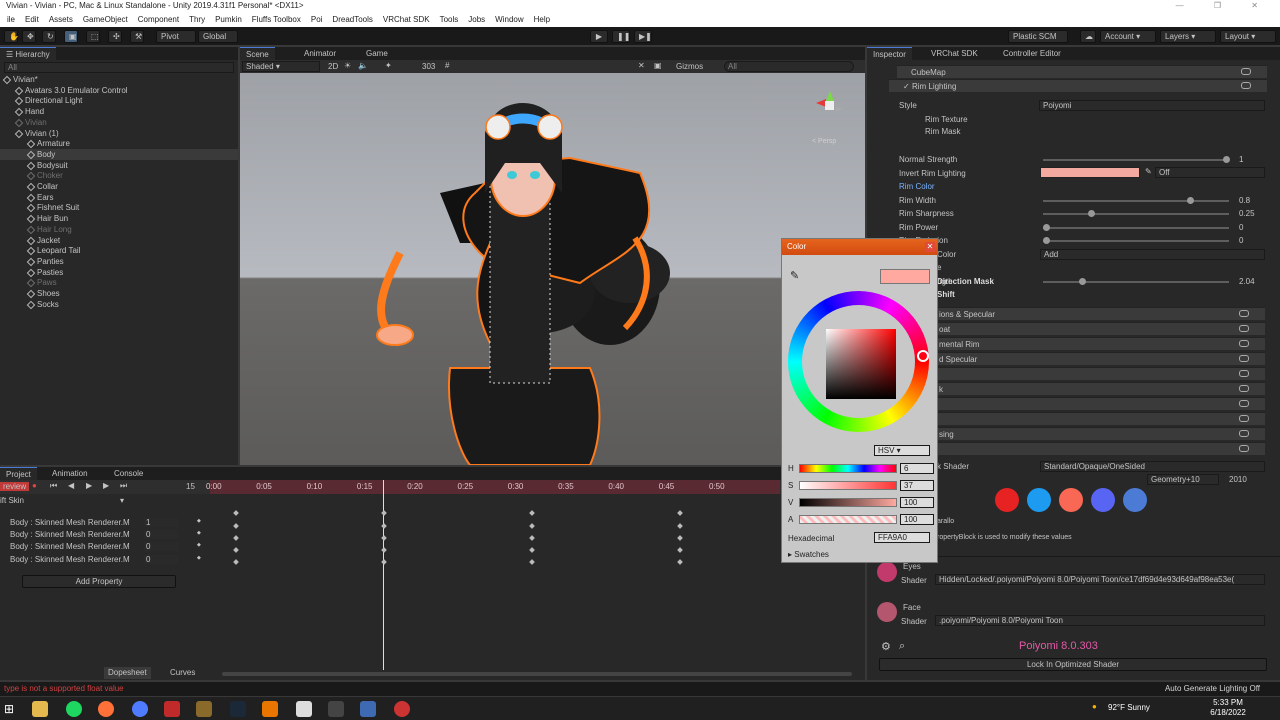  Describe the element at coordinates (40, 709) in the screenshot. I see `file-explorer-icon` at that location.